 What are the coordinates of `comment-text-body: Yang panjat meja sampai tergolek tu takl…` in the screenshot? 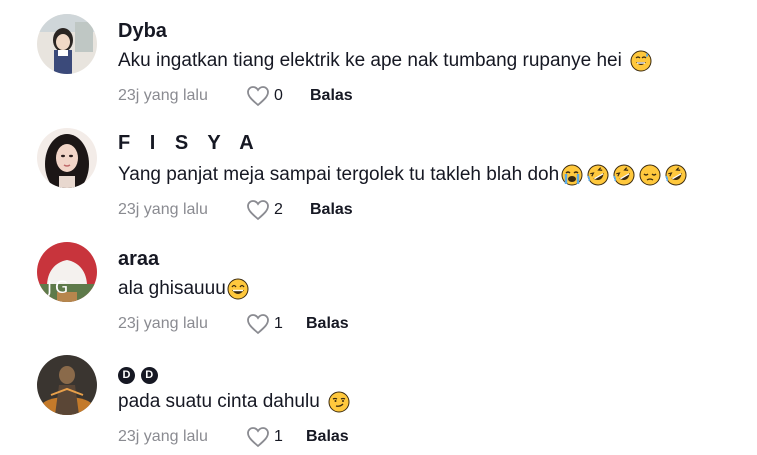 It's located at (339, 174).